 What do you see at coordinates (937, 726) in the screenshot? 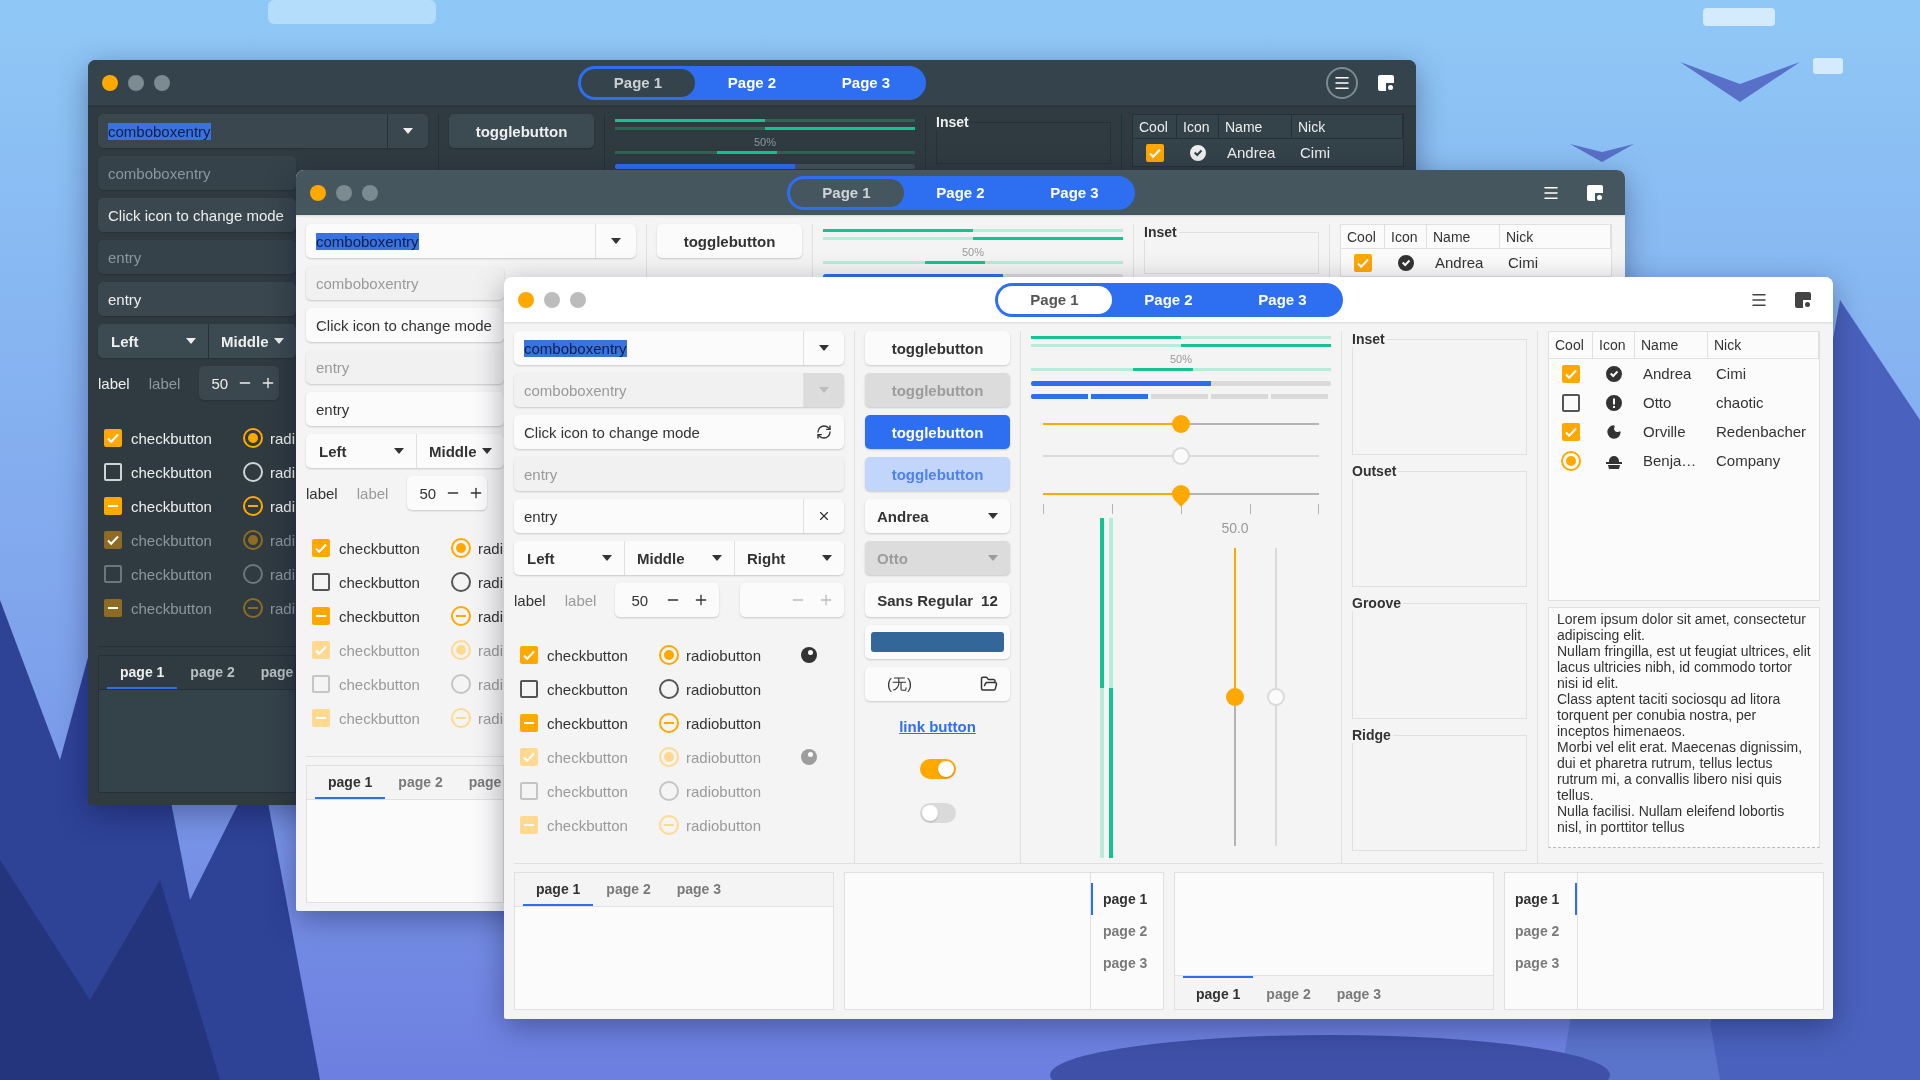
I see `link-button: link button` at bounding box center [937, 726].